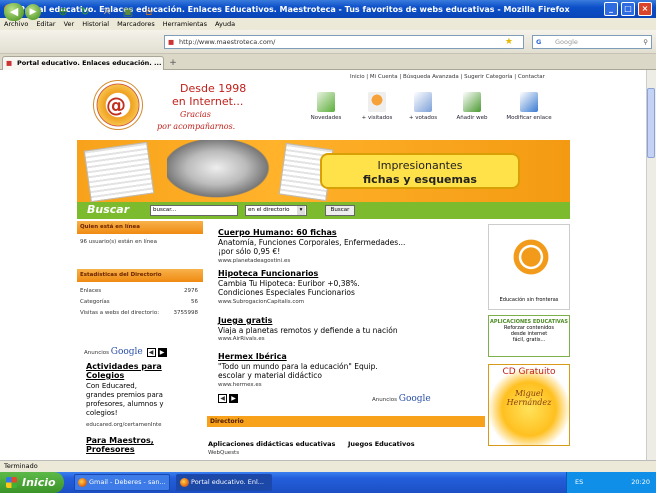  I want to click on site-favicon-icon: ■, so click(171, 42).